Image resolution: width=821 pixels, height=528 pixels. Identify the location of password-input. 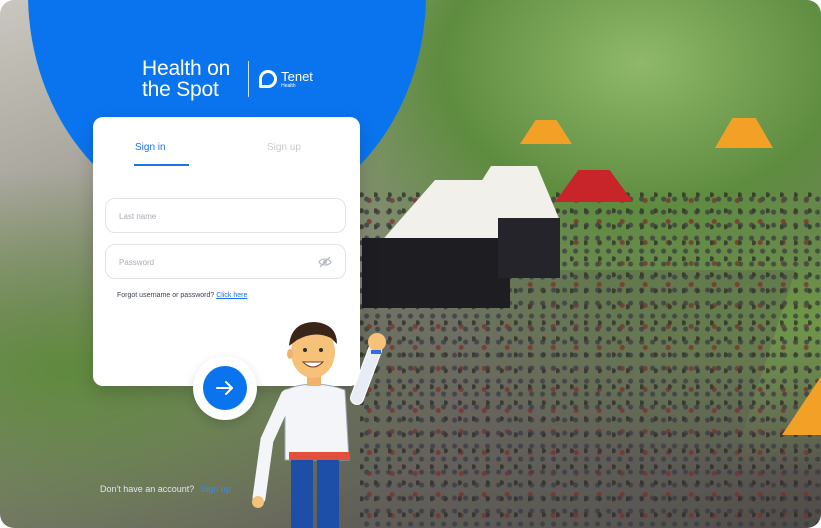
(214, 262).